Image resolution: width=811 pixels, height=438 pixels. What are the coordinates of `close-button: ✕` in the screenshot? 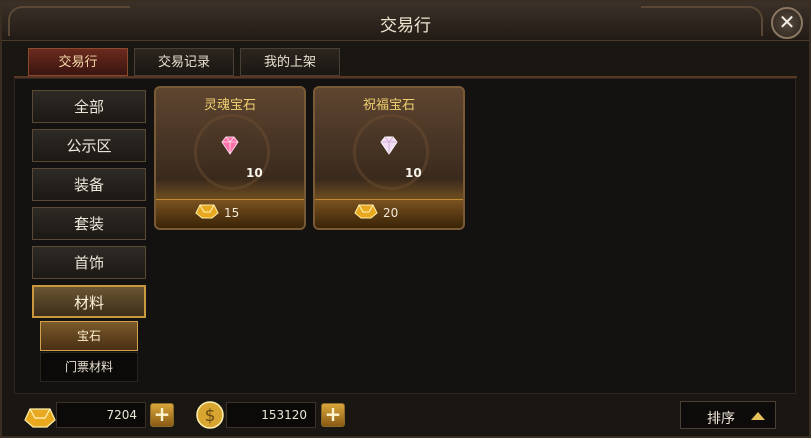 It's located at (787, 23).